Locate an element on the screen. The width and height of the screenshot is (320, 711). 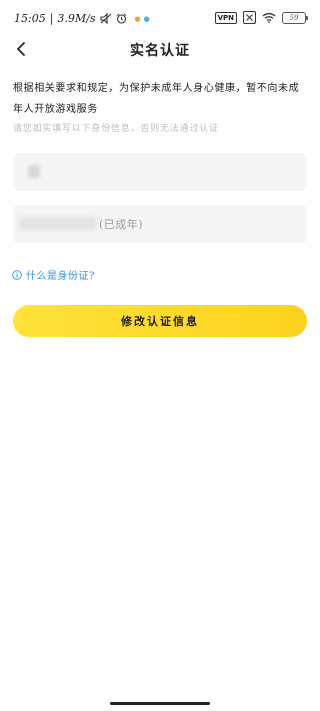
mute-icon is located at coordinates (105, 18).